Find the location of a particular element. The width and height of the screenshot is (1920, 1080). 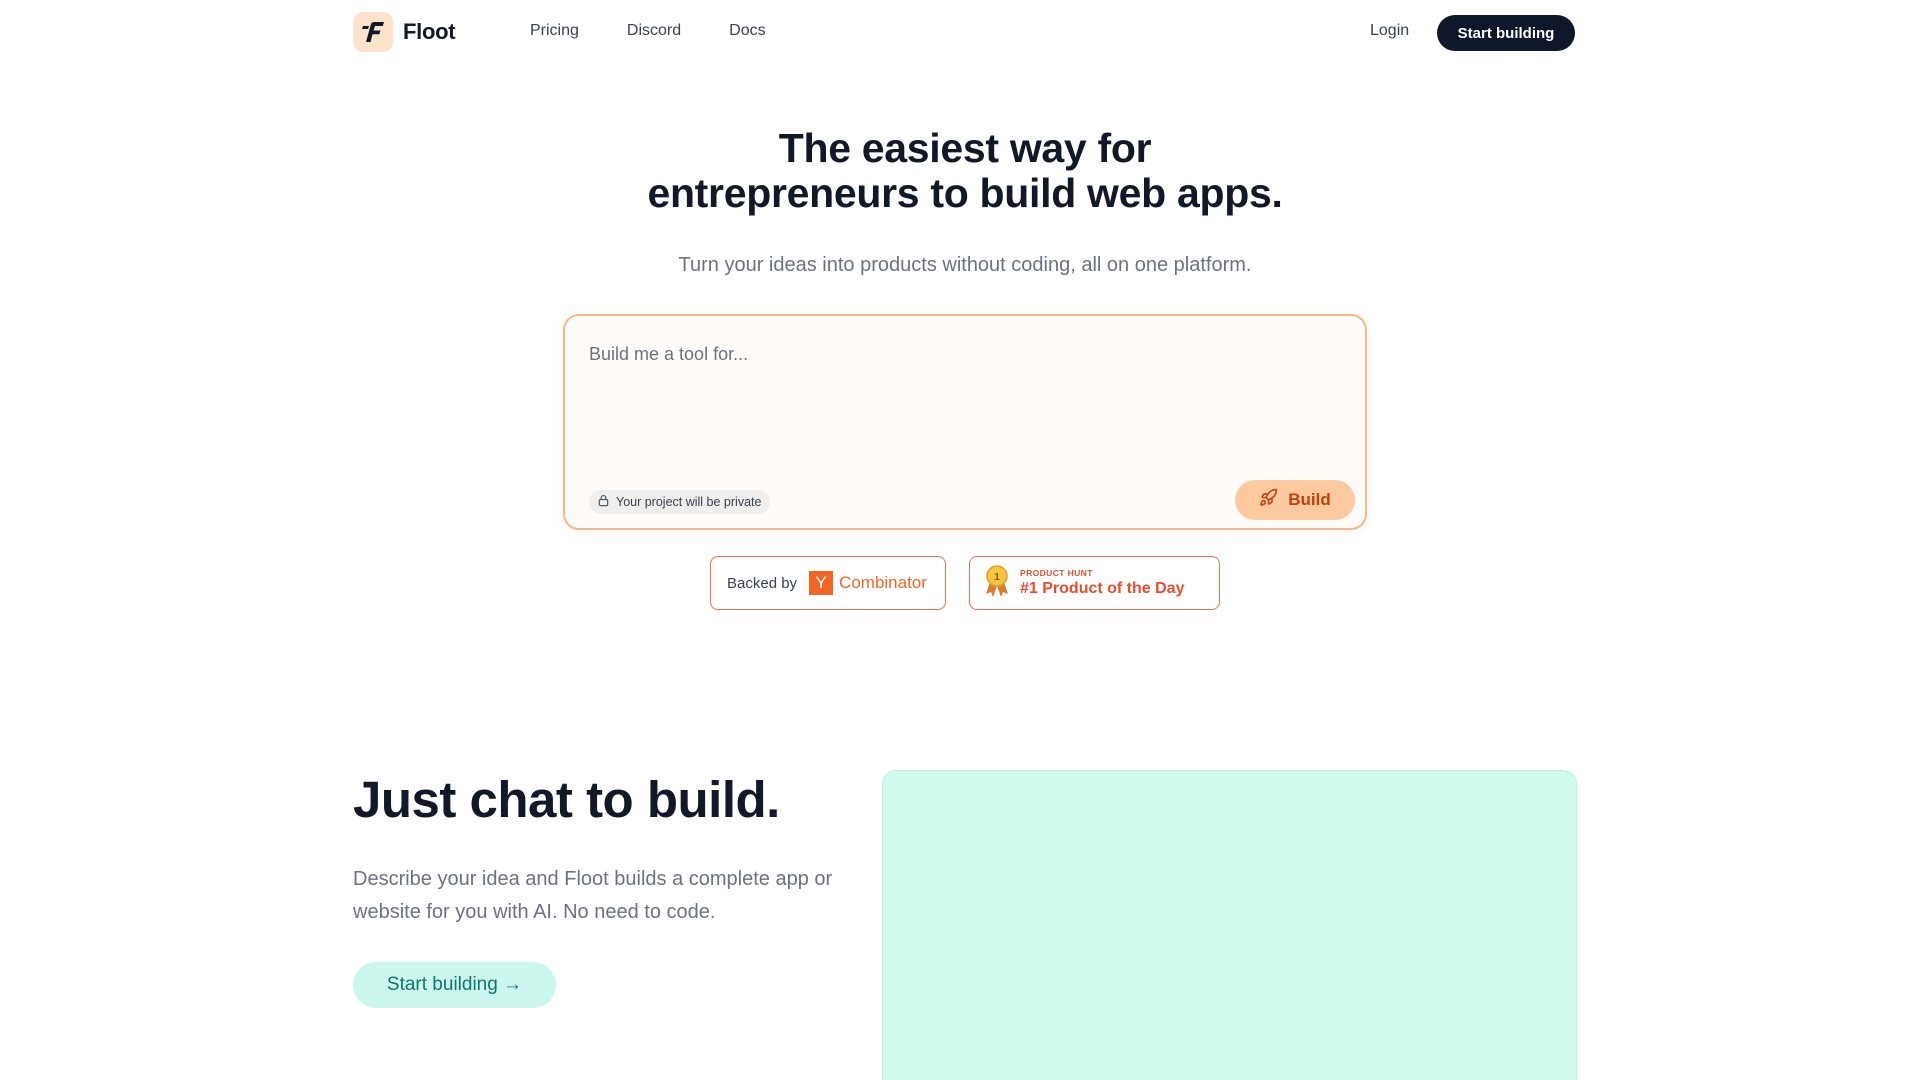

chat-section-title: Just chat to build. is located at coordinates (566, 799).